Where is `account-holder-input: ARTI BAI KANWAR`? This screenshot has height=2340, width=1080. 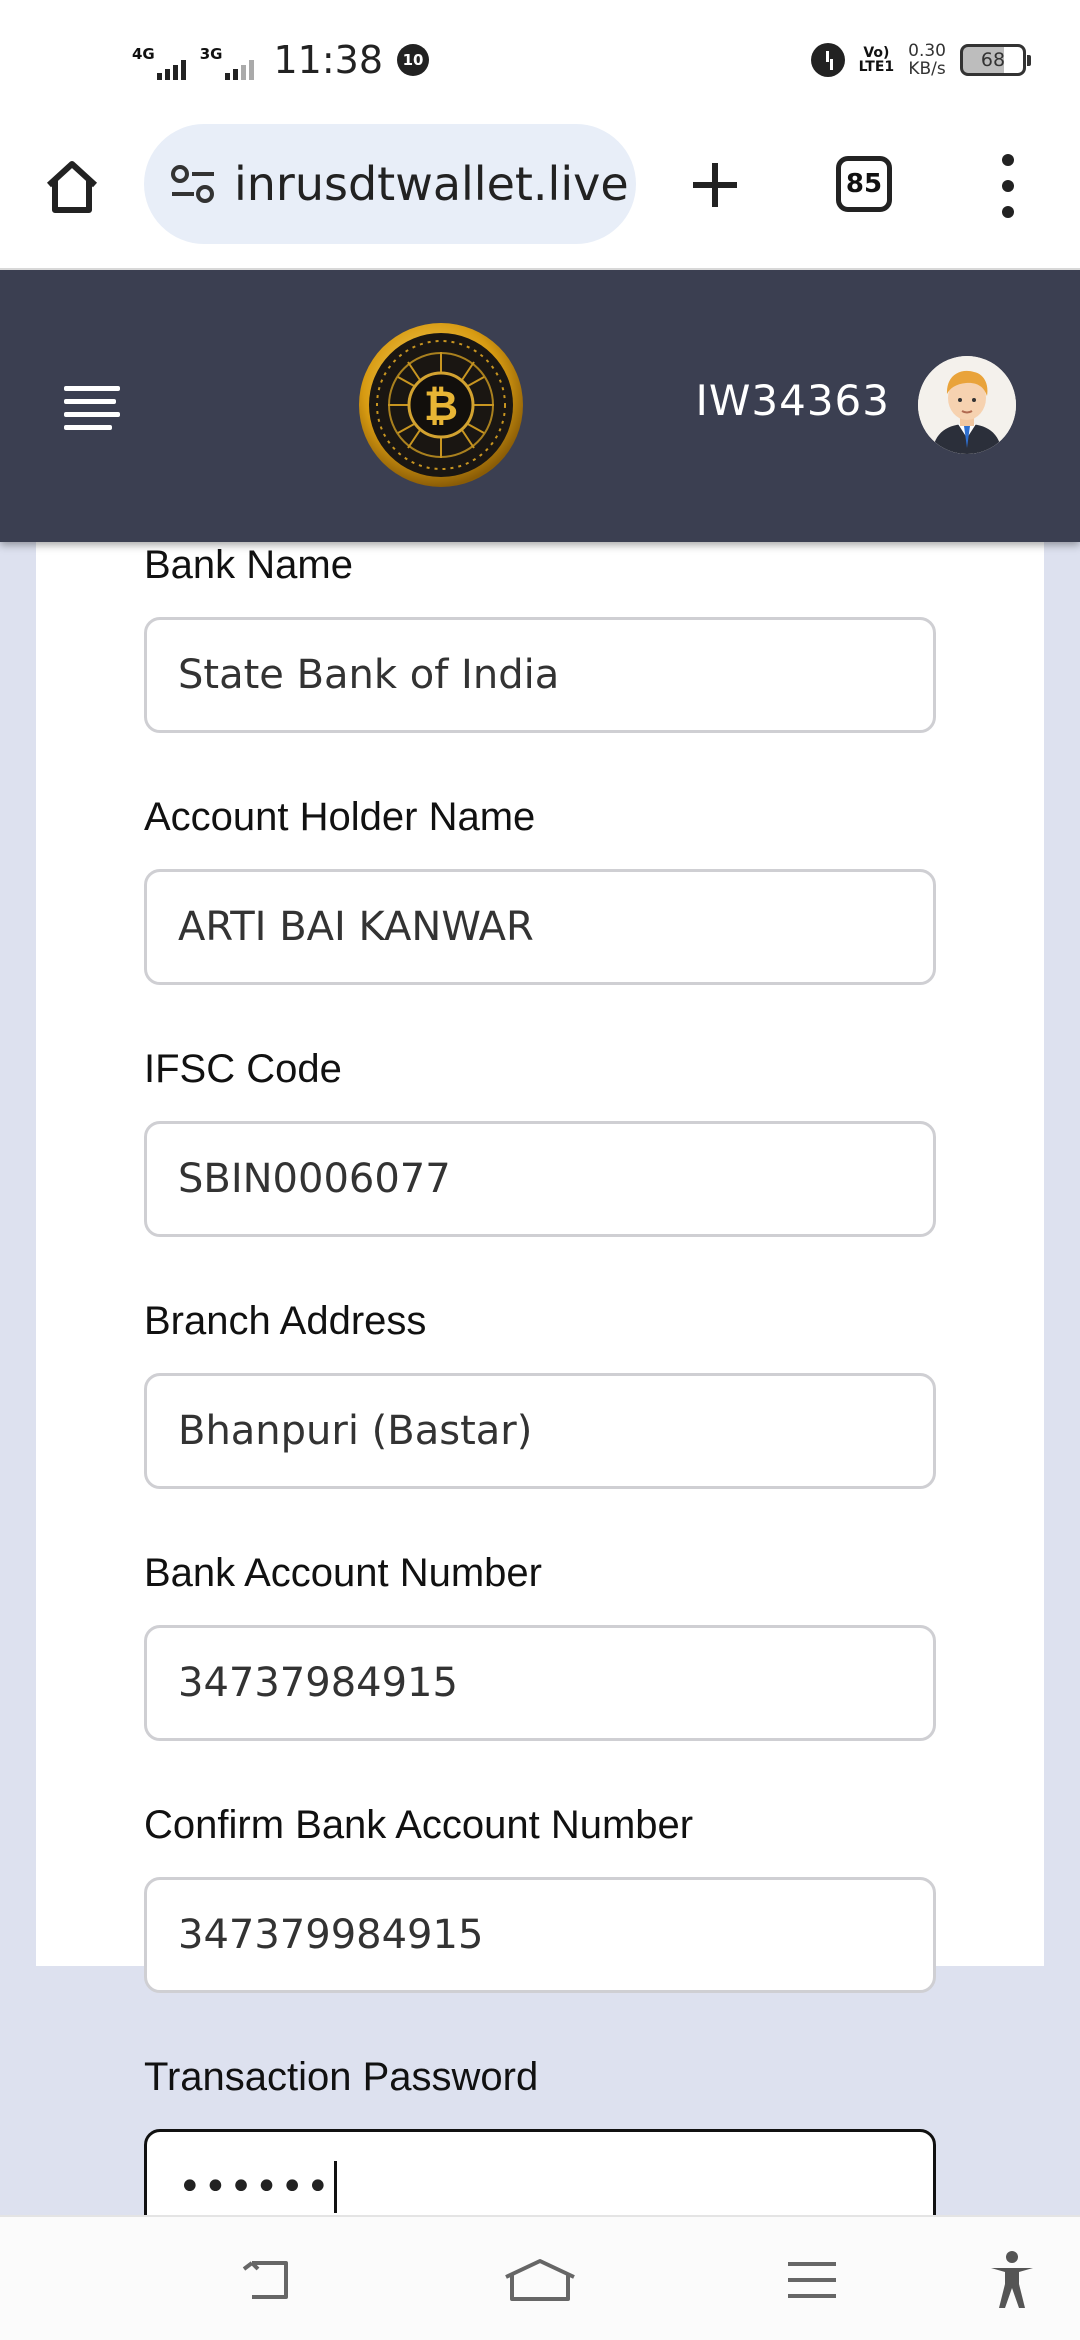 account-holder-input: ARTI BAI KANWAR is located at coordinates (540, 927).